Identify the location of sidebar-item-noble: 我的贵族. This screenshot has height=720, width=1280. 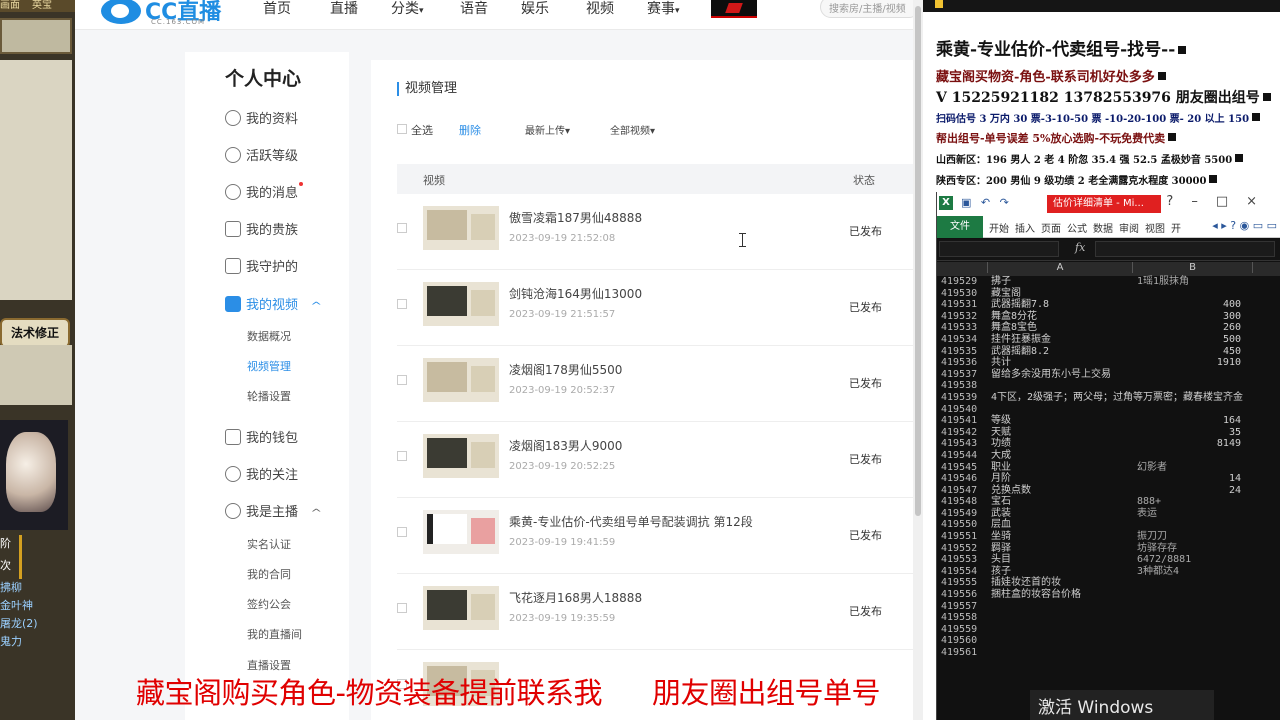
(261, 230).